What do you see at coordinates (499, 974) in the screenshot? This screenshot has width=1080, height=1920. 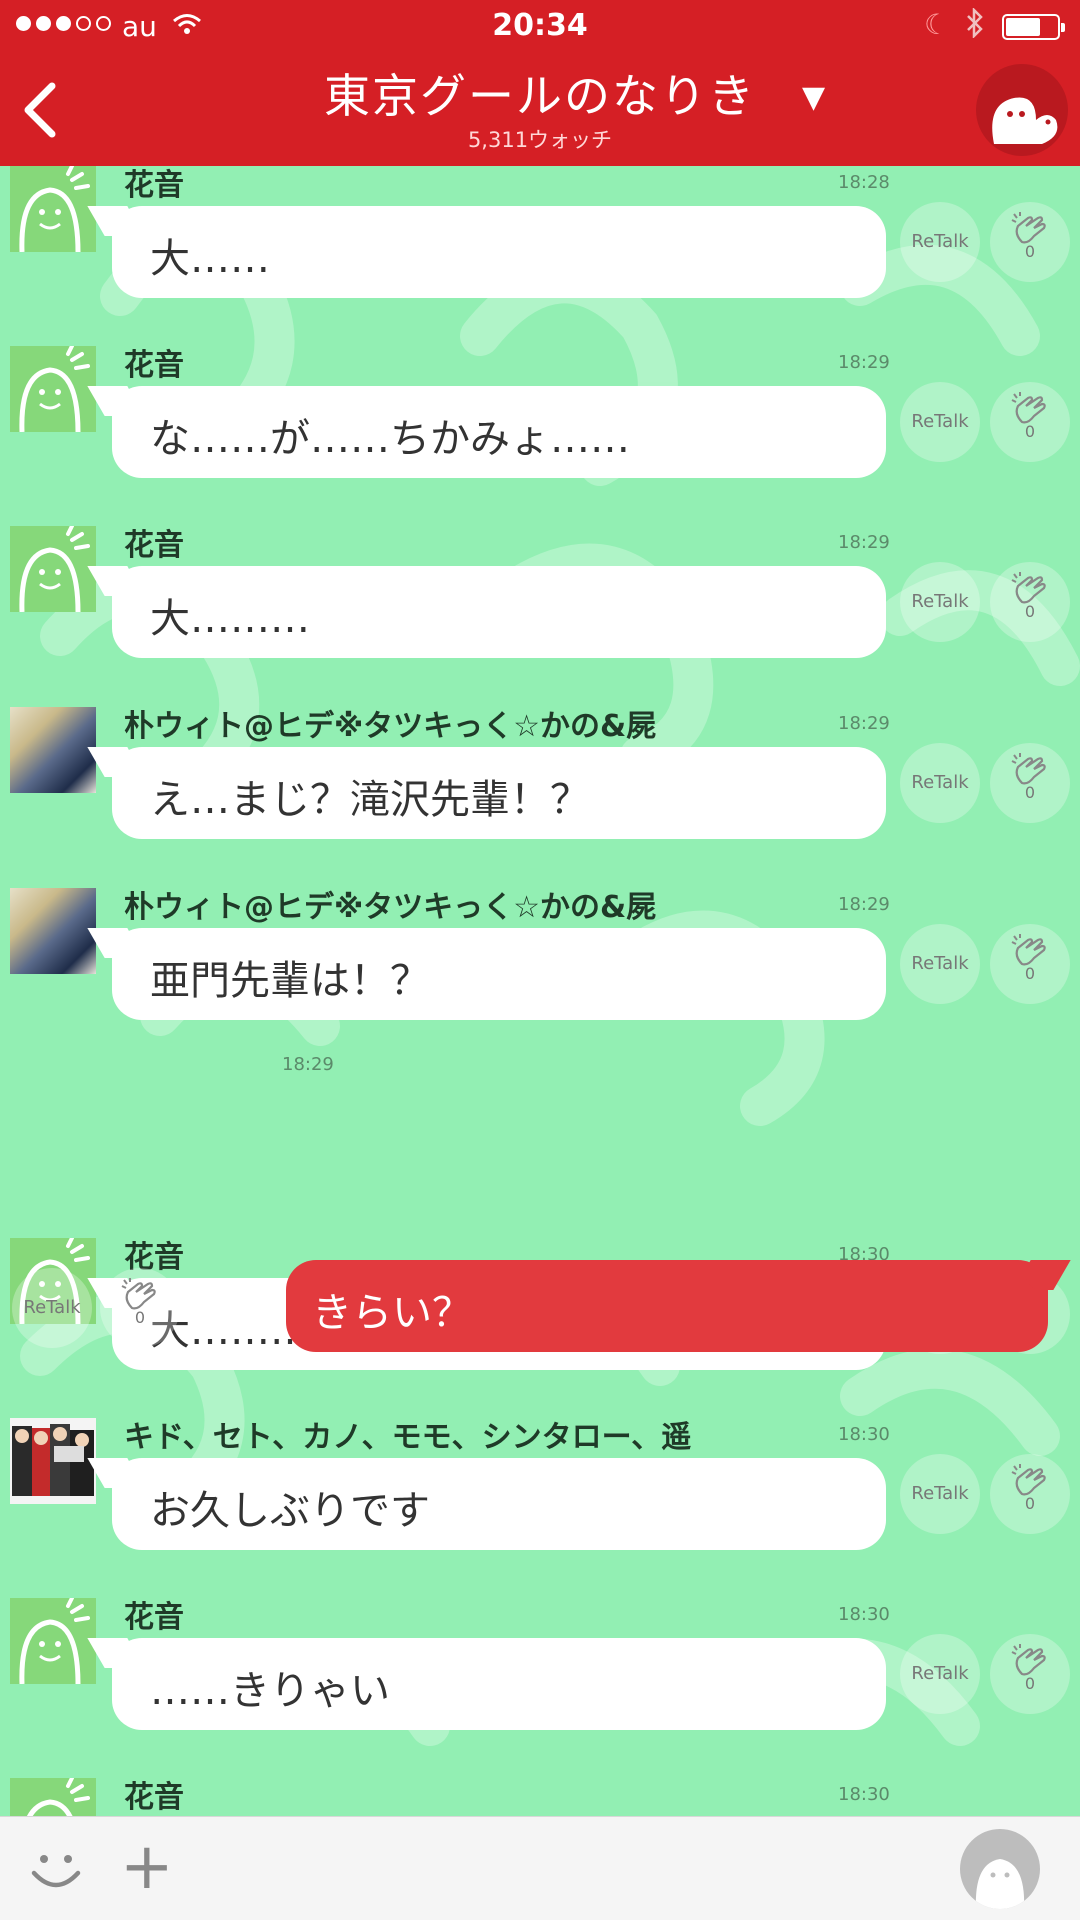 I see `message-bubble: 亜門先輩は！？` at bounding box center [499, 974].